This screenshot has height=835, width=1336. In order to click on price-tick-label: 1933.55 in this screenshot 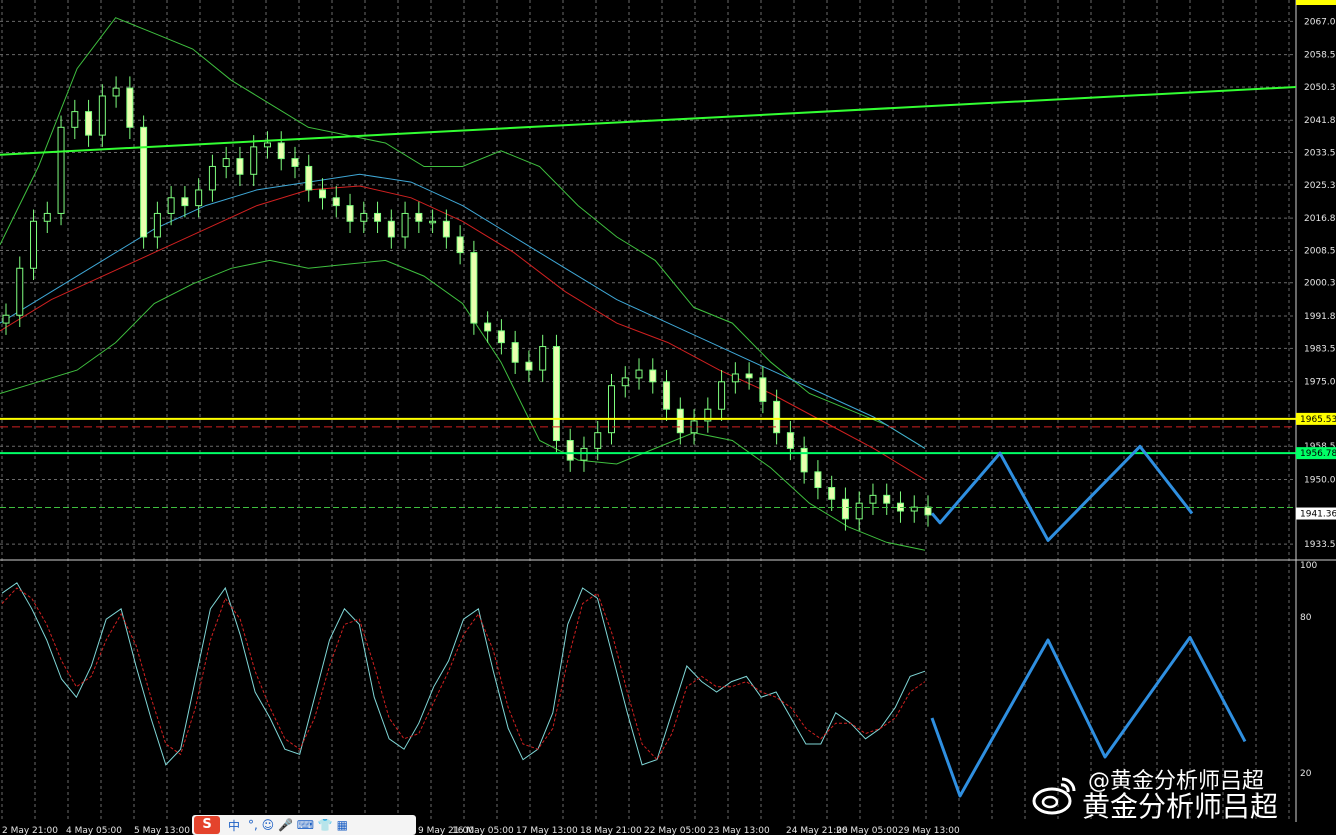, I will do `click(1320, 545)`.